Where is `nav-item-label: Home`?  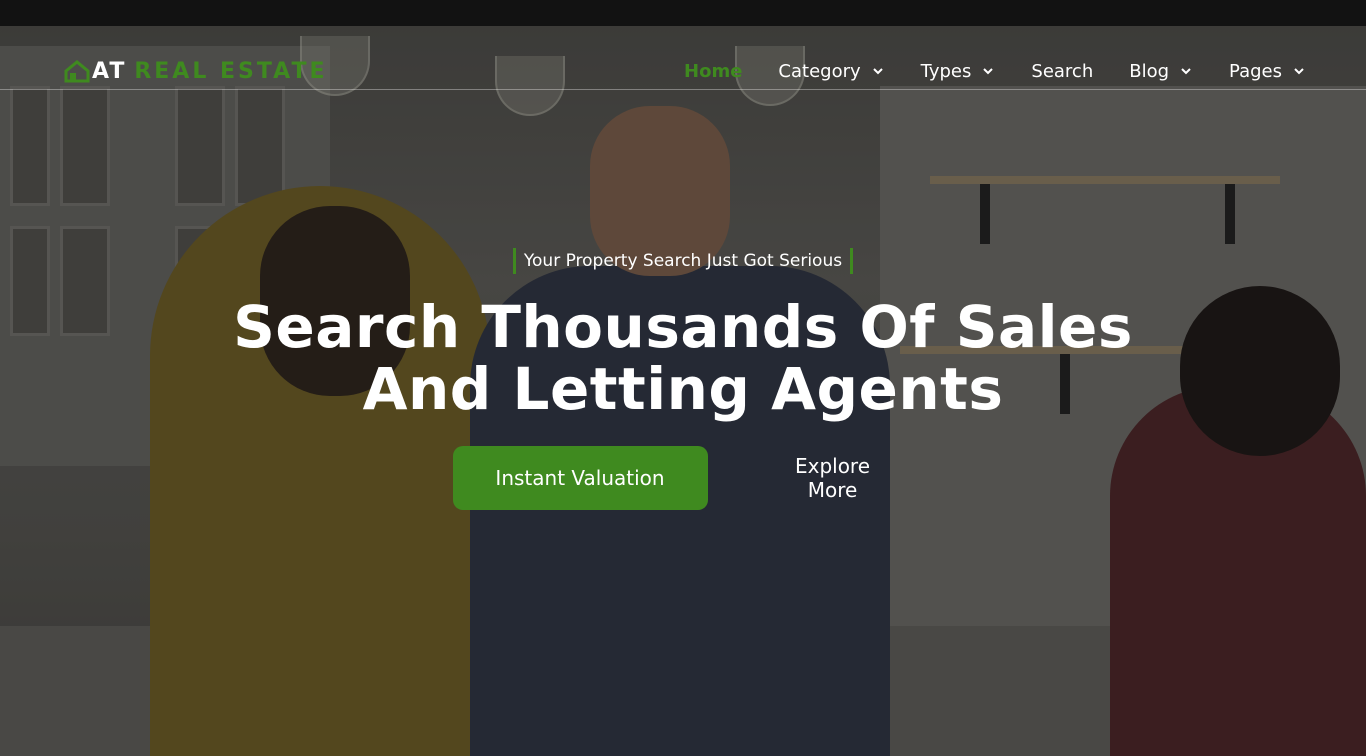
nav-item-label: Home is located at coordinates (713, 71).